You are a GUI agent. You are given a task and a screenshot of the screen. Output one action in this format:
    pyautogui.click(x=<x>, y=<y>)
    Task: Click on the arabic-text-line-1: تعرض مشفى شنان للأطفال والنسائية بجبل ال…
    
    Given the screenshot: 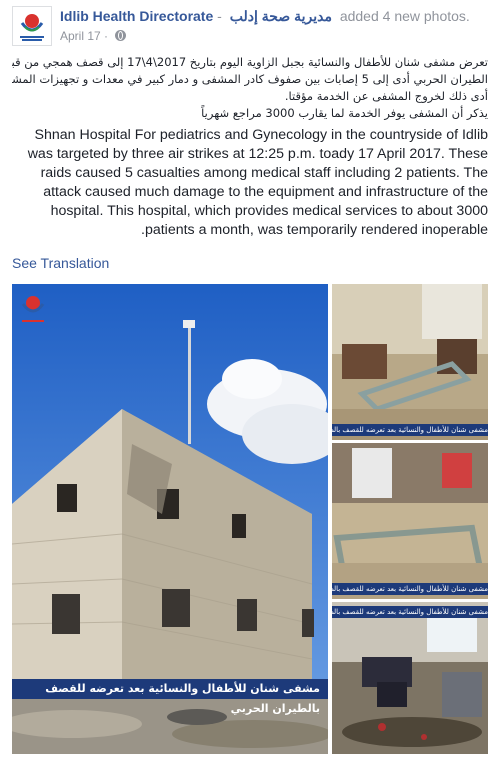 What is the action you would take?
    pyautogui.click(x=250, y=62)
    